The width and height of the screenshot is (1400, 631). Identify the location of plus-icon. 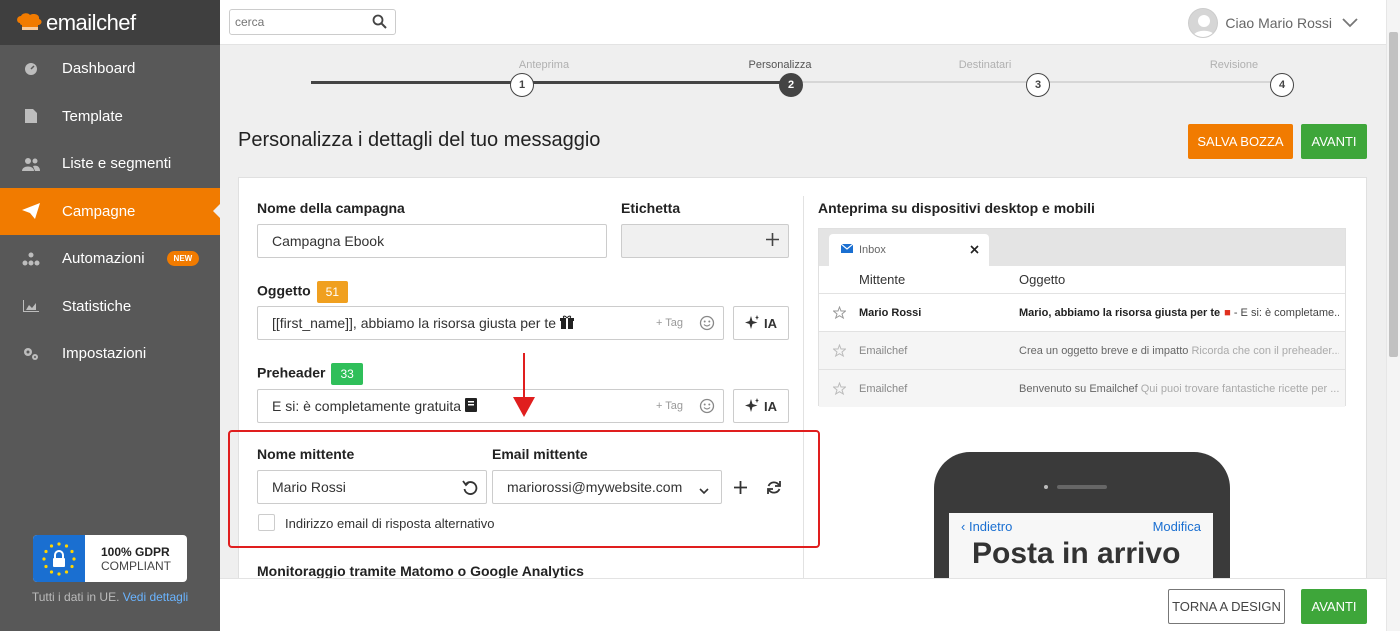
(772, 241).